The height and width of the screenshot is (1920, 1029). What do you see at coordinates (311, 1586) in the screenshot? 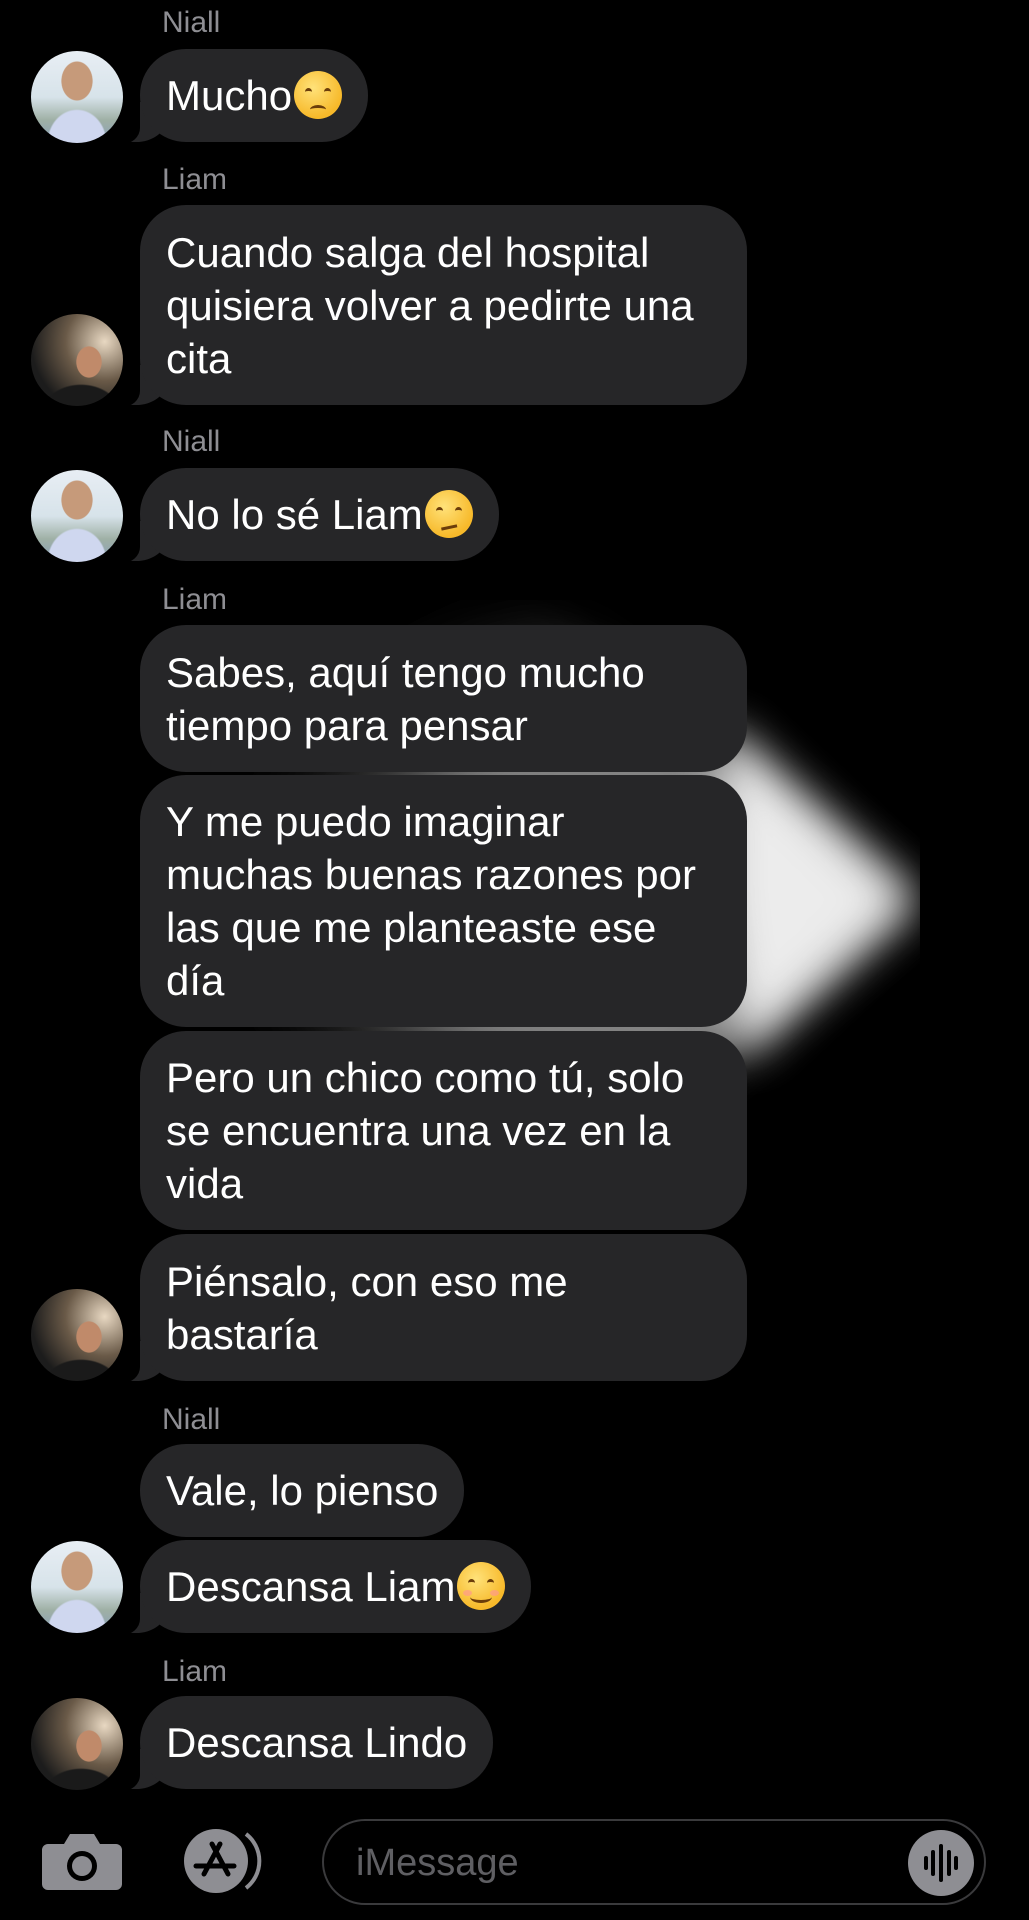
I see `message-text: Descansa Liam` at bounding box center [311, 1586].